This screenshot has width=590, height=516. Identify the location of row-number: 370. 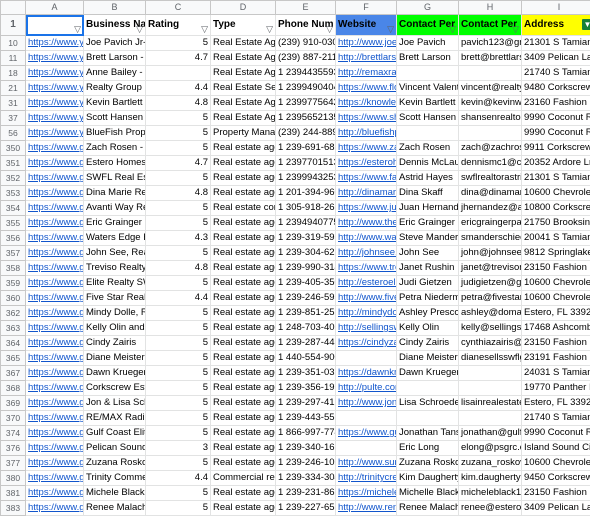
(13, 418).